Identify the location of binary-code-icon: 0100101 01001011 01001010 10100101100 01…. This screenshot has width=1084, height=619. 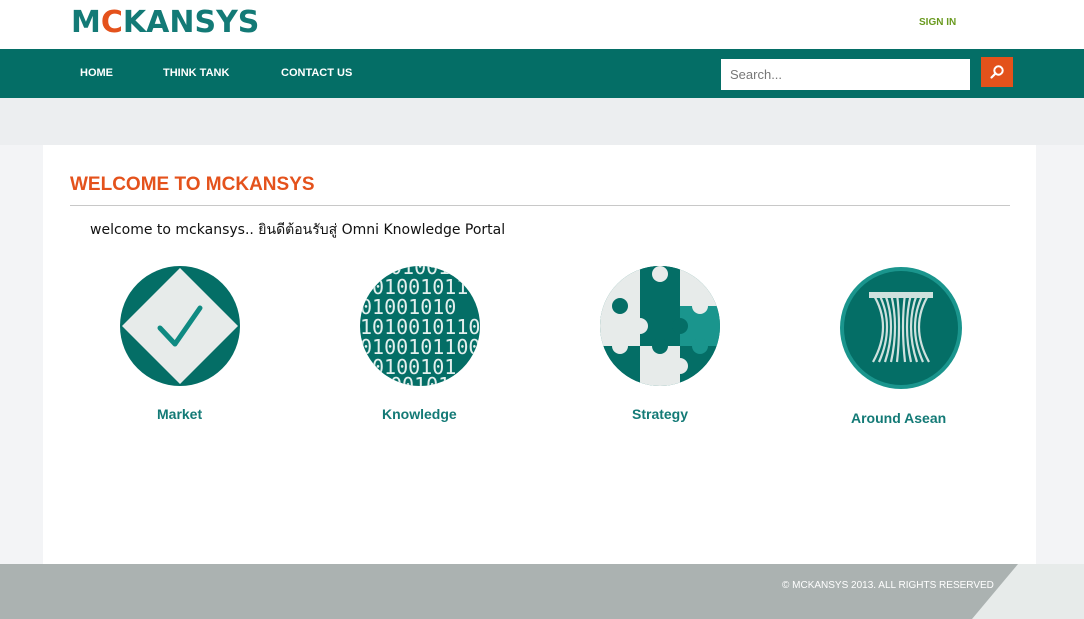
(420, 326).